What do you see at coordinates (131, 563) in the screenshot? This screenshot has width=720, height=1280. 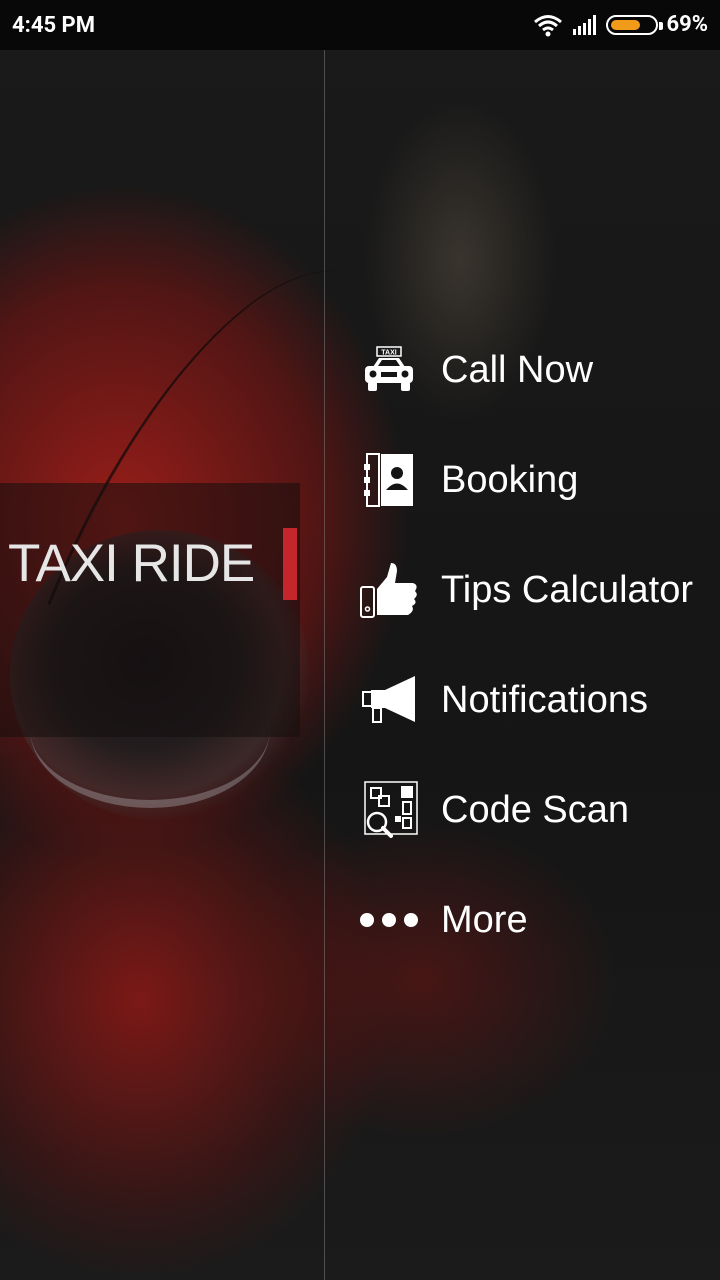 I see `app-logo-text: TAXI RIDE` at bounding box center [131, 563].